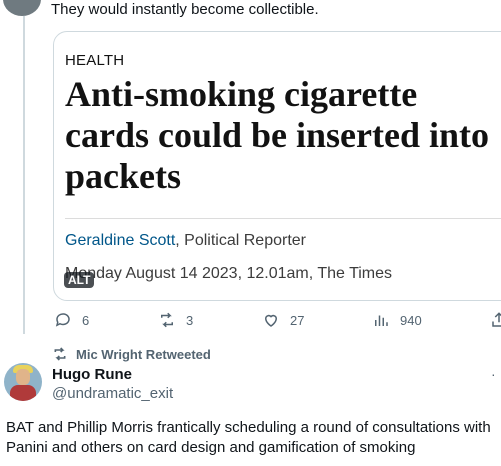 This screenshot has width=501, height=466. I want to click on card-author-link: Geraldine Scott, so click(120, 240).